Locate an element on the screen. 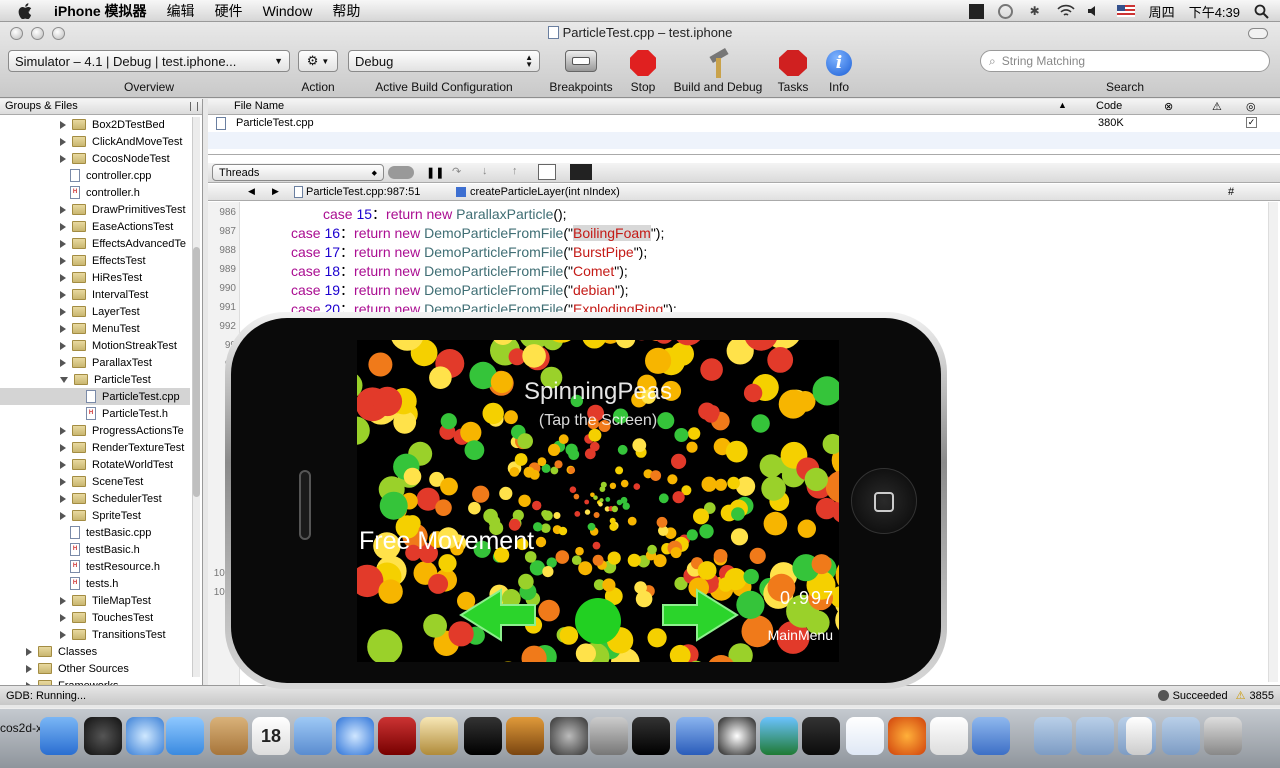 The image size is (1280, 768). tree-item: ParallaxTest is located at coordinates (106, 362).